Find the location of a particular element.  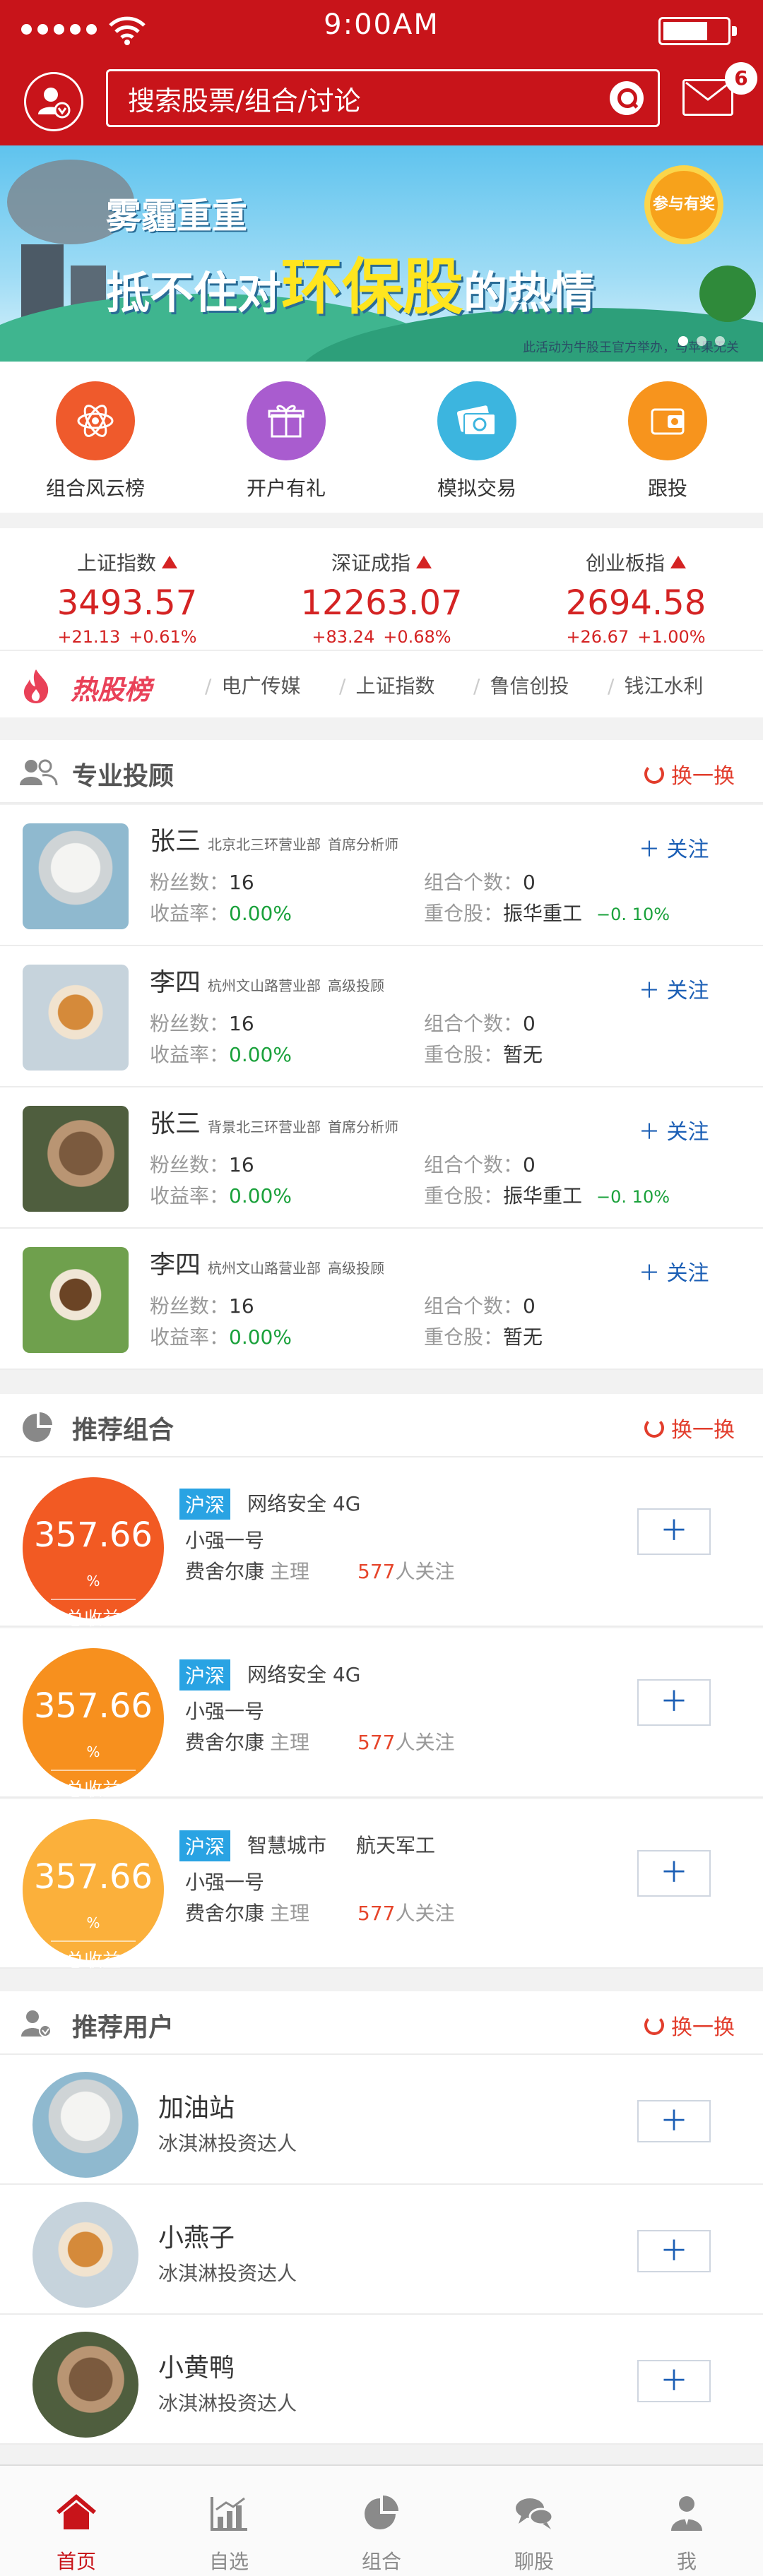

hot-tag: 钱江水利 is located at coordinates (675, 685).